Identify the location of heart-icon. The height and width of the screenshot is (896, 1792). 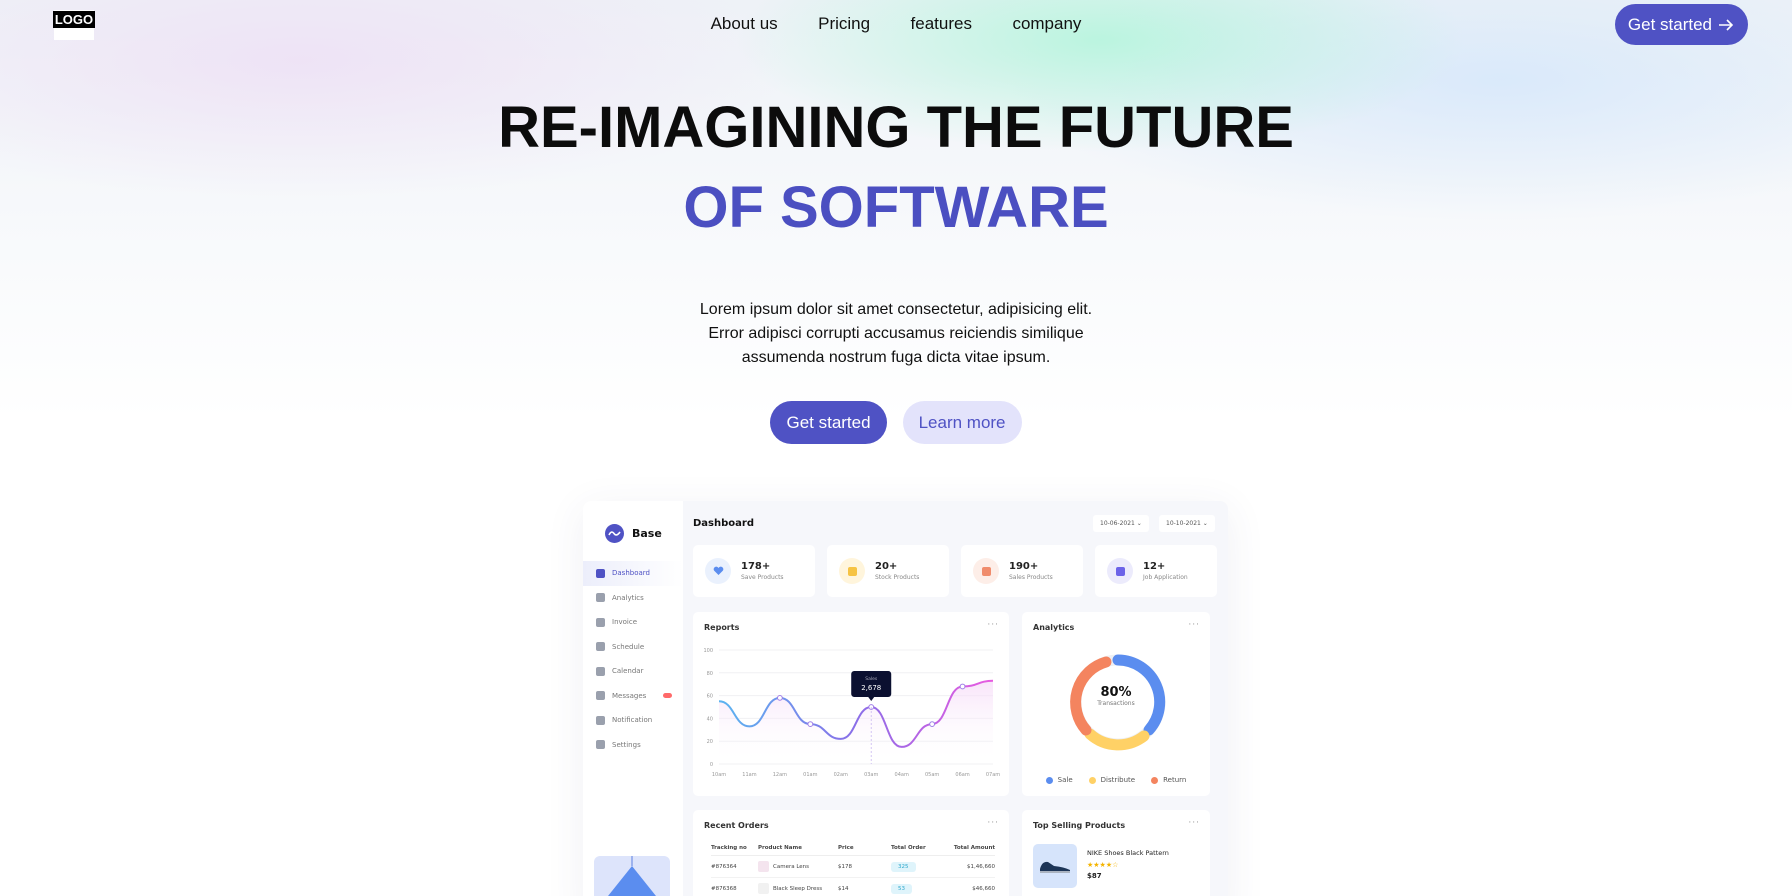
(718, 571).